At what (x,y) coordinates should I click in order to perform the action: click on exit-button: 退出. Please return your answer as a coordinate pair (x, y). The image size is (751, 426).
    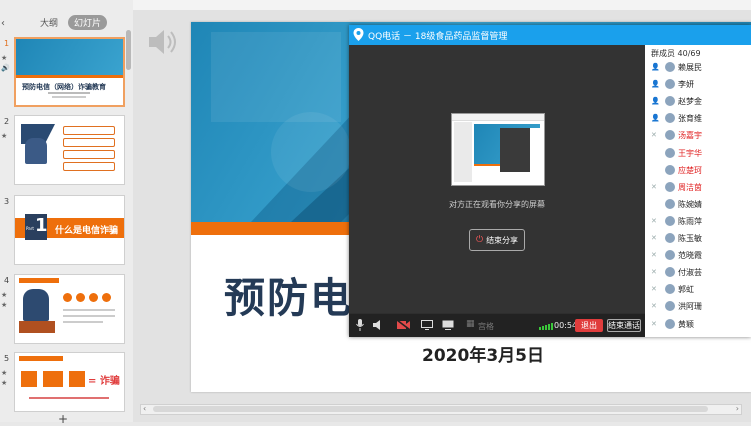
    Looking at the image, I should click on (589, 325).